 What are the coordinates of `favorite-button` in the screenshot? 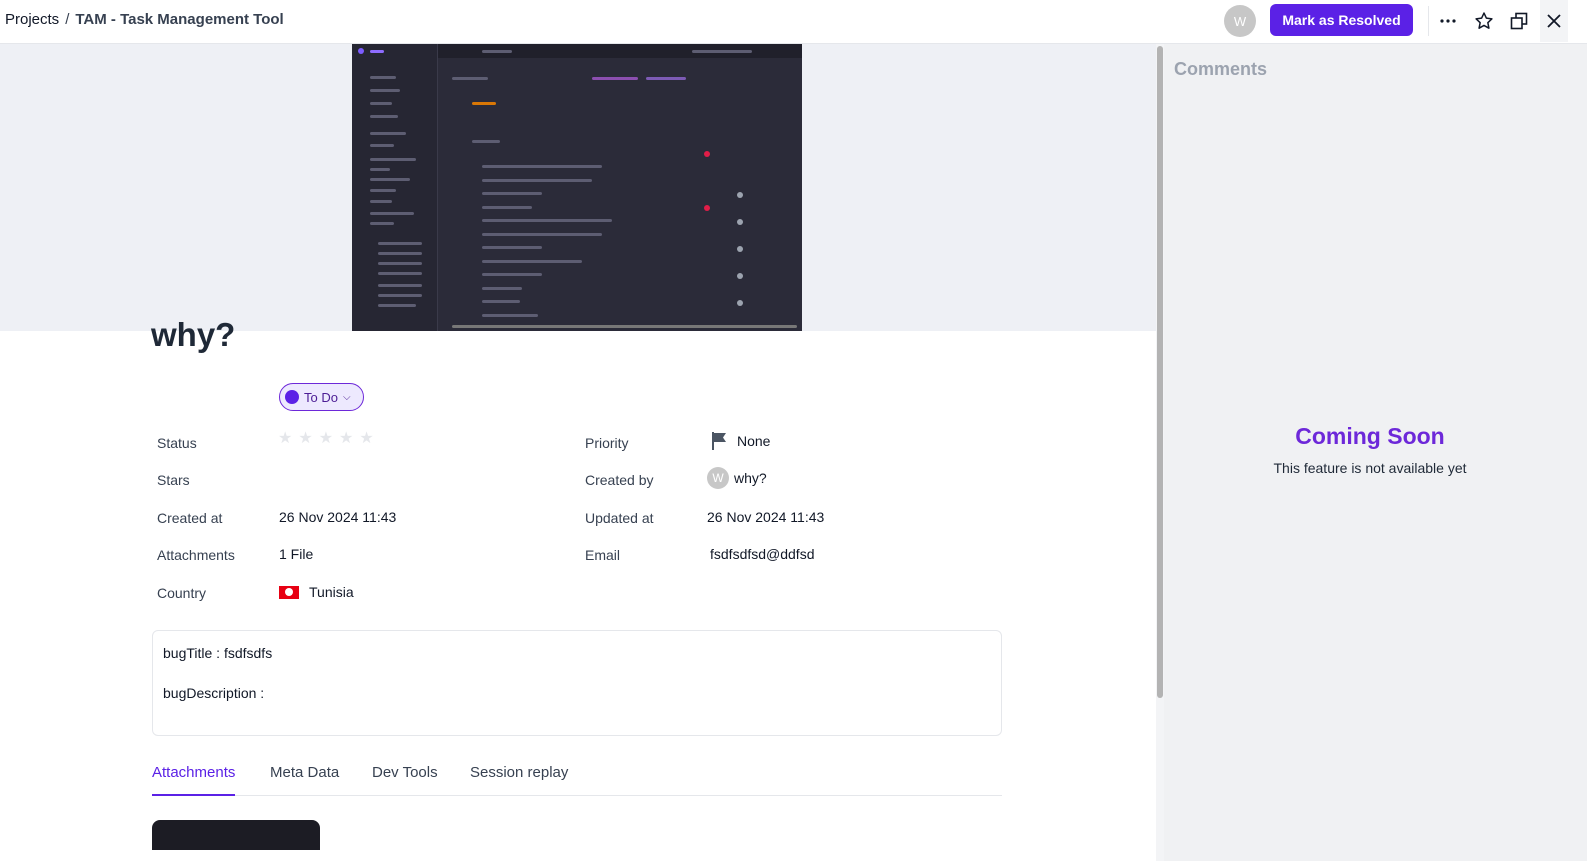 It's located at (1484, 21).